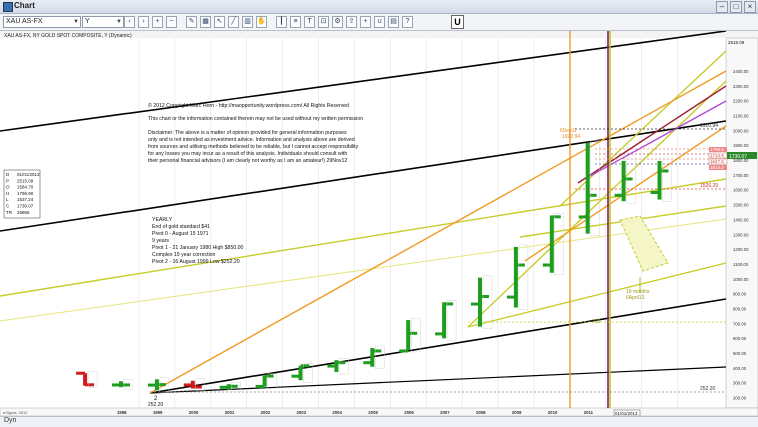 The height and width of the screenshot is (427, 758). Describe the element at coordinates (337, 412) in the screenshot. I see `x-axis-label: 2004` at that location.